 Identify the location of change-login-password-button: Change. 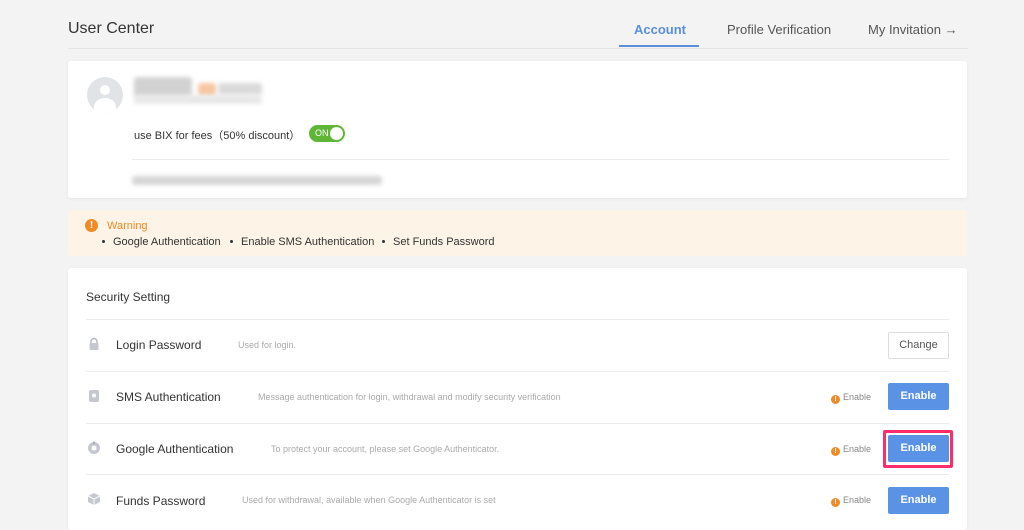
(918, 345).